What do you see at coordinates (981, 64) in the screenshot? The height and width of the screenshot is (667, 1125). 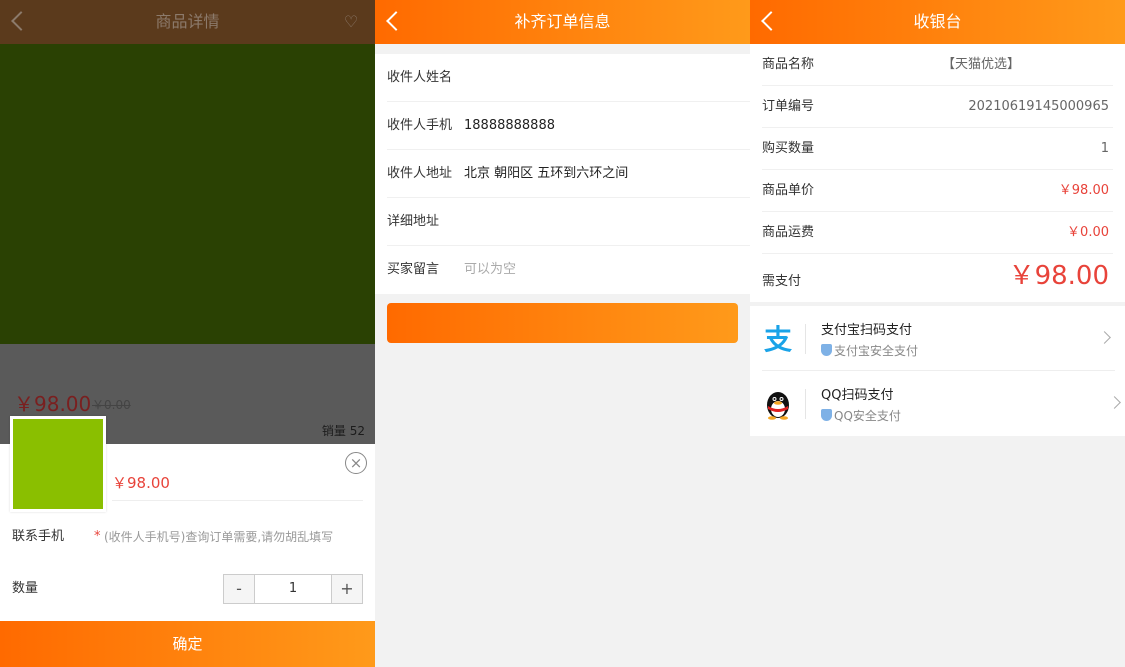 I see `product-name-value: 【天猫优选】` at bounding box center [981, 64].